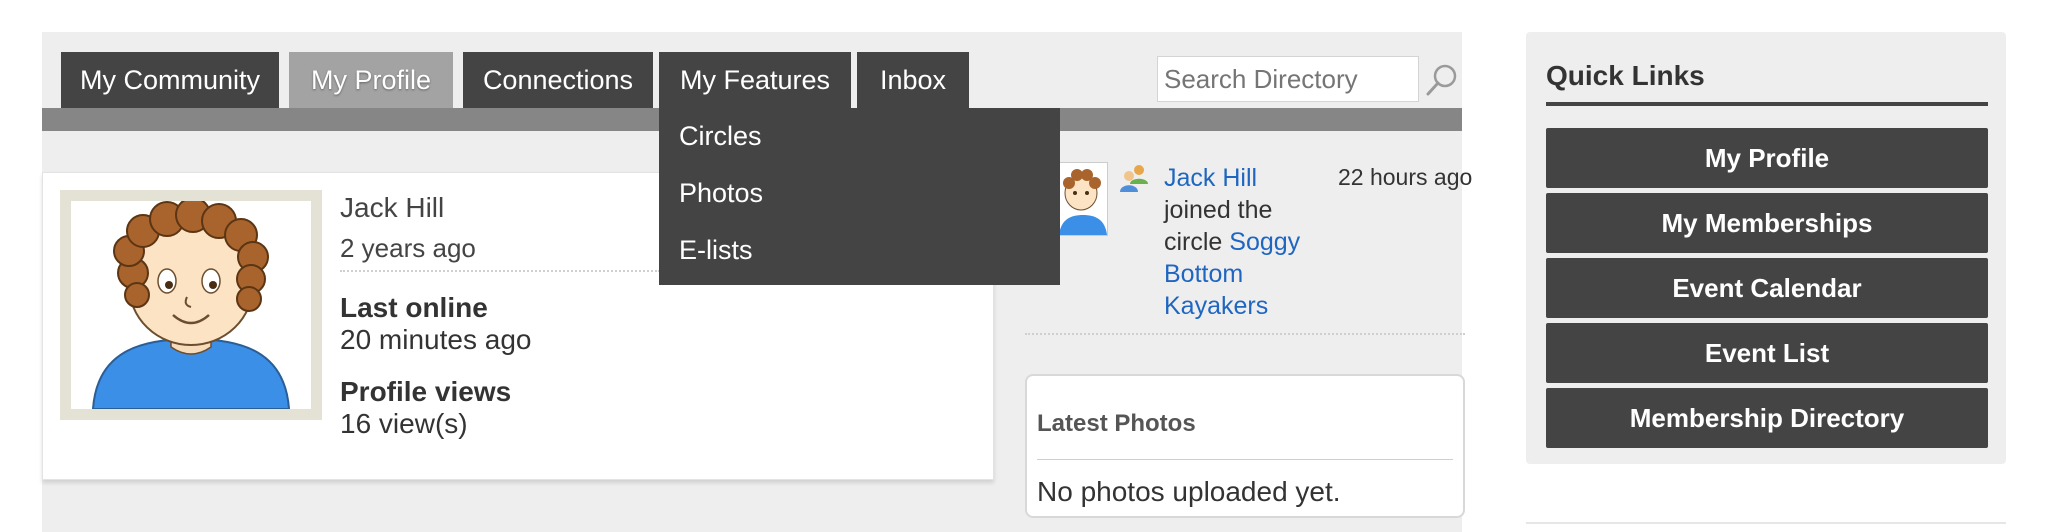 The height and width of the screenshot is (532, 2050). Describe the element at coordinates (1245, 459) in the screenshot. I see `latest-photos-divider` at that location.